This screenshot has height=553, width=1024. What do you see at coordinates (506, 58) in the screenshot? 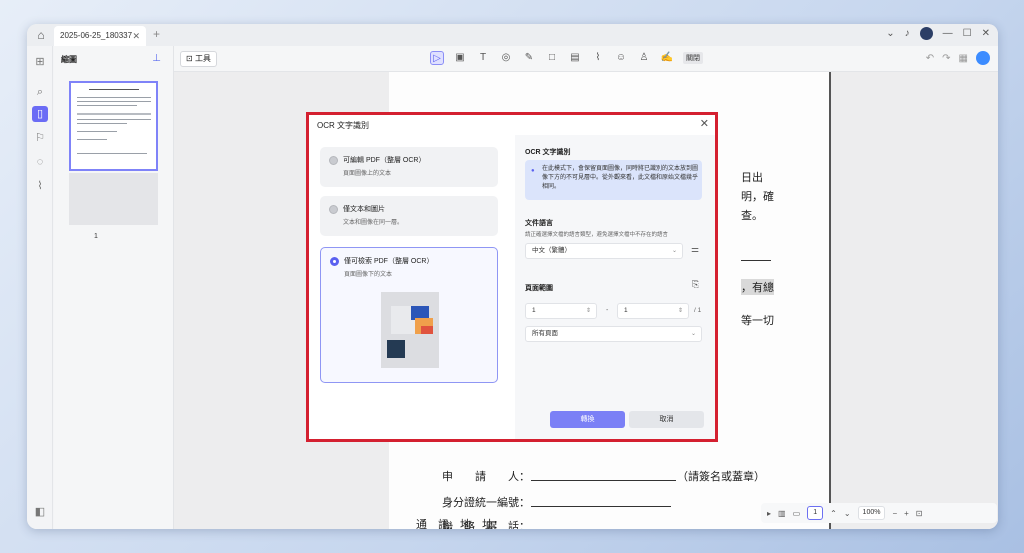
I see `comment-tool-icon: ◎` at bounding box center [506, 58].